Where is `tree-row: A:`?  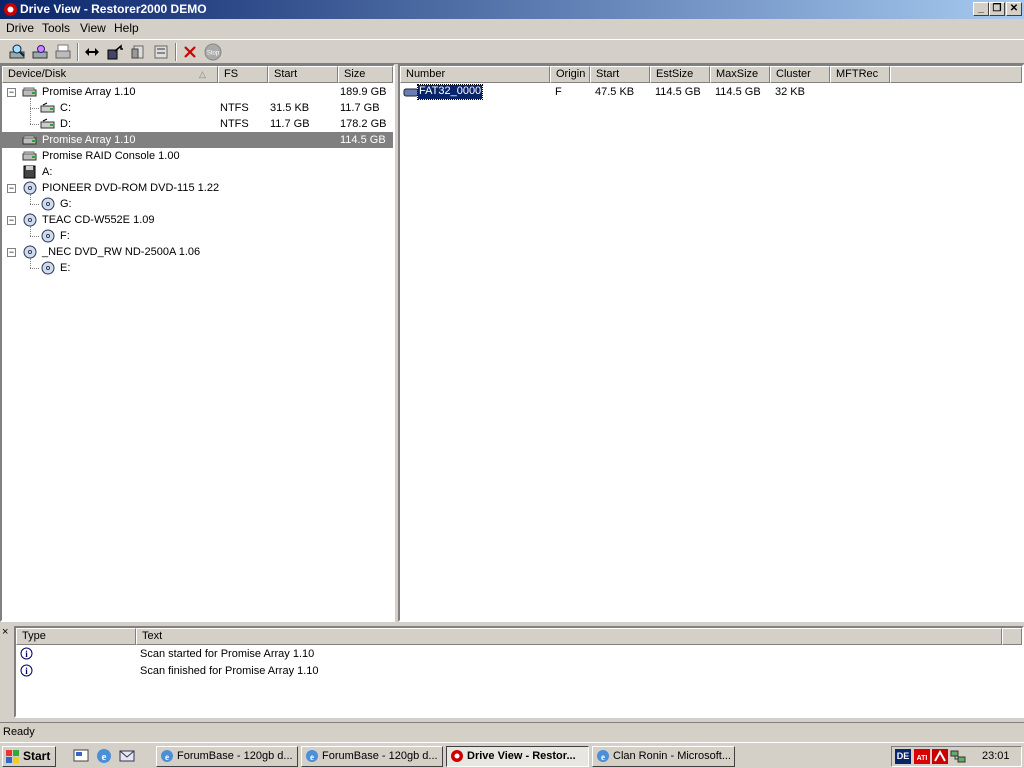
tree-row: A: is located at coordinates (197, 172).